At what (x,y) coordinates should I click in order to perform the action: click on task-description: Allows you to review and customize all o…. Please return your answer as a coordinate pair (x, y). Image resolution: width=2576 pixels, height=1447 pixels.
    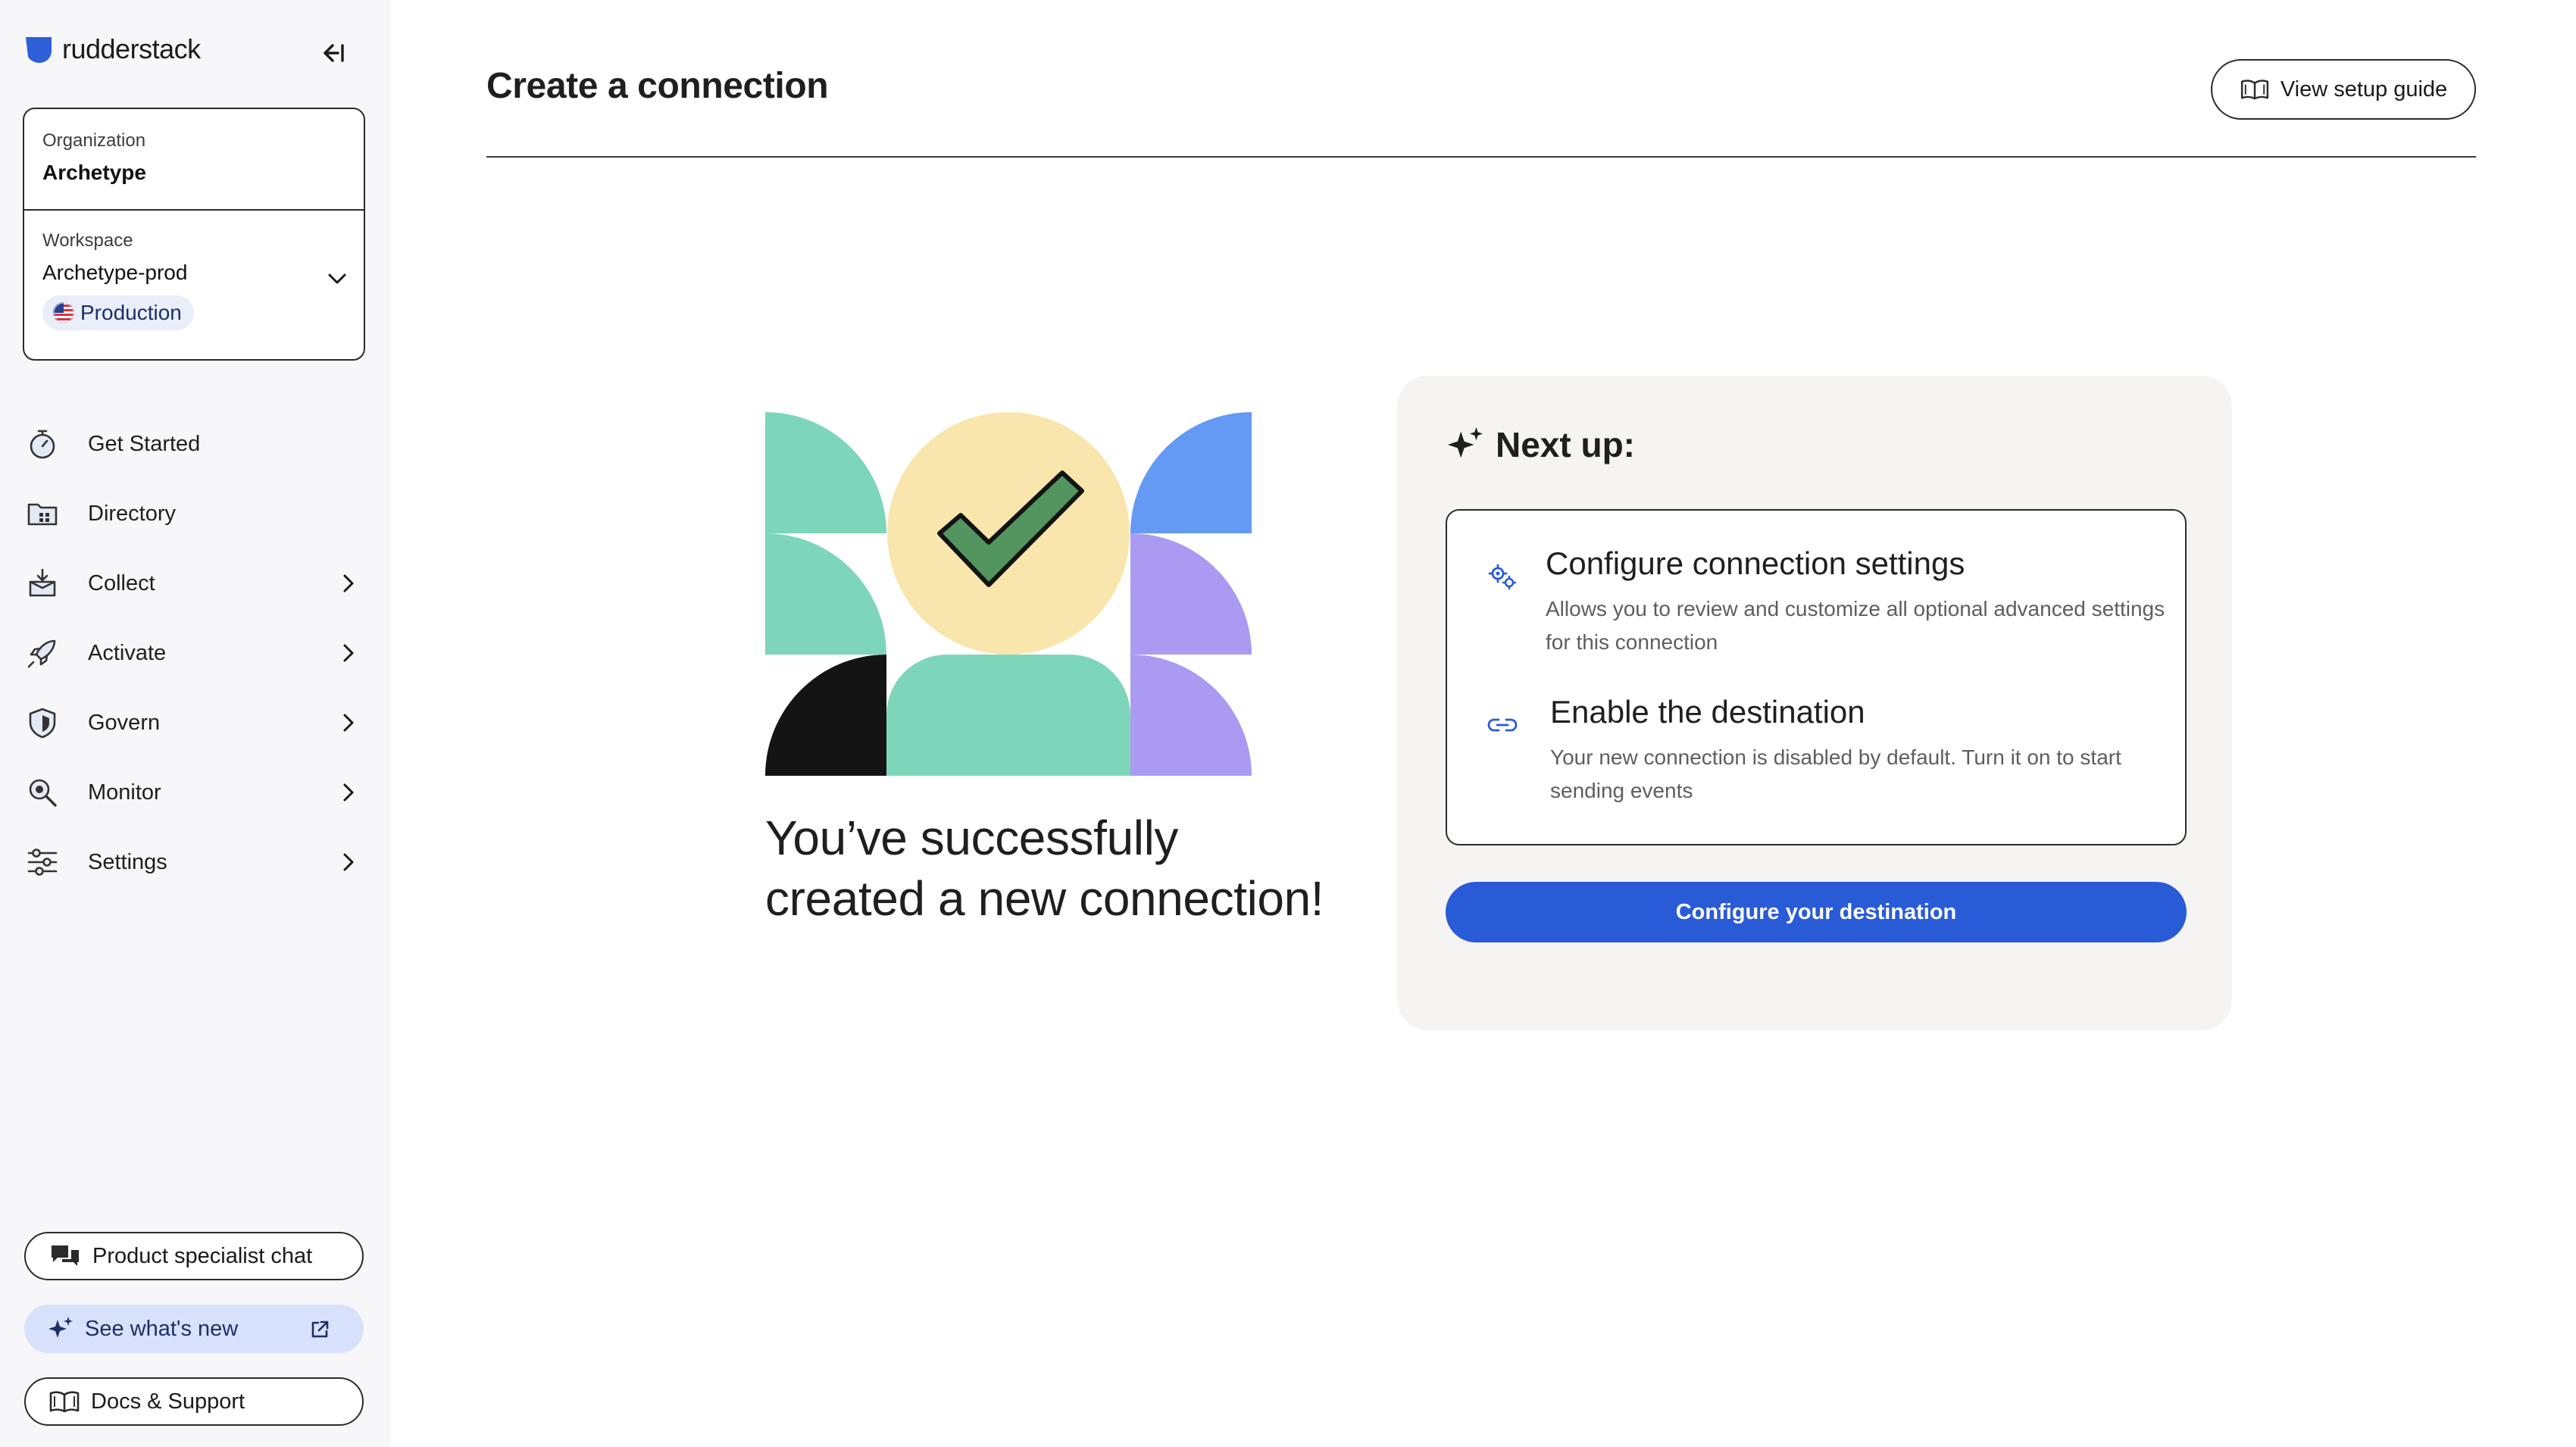
    Looking at the image, I should click on (1856, 625).